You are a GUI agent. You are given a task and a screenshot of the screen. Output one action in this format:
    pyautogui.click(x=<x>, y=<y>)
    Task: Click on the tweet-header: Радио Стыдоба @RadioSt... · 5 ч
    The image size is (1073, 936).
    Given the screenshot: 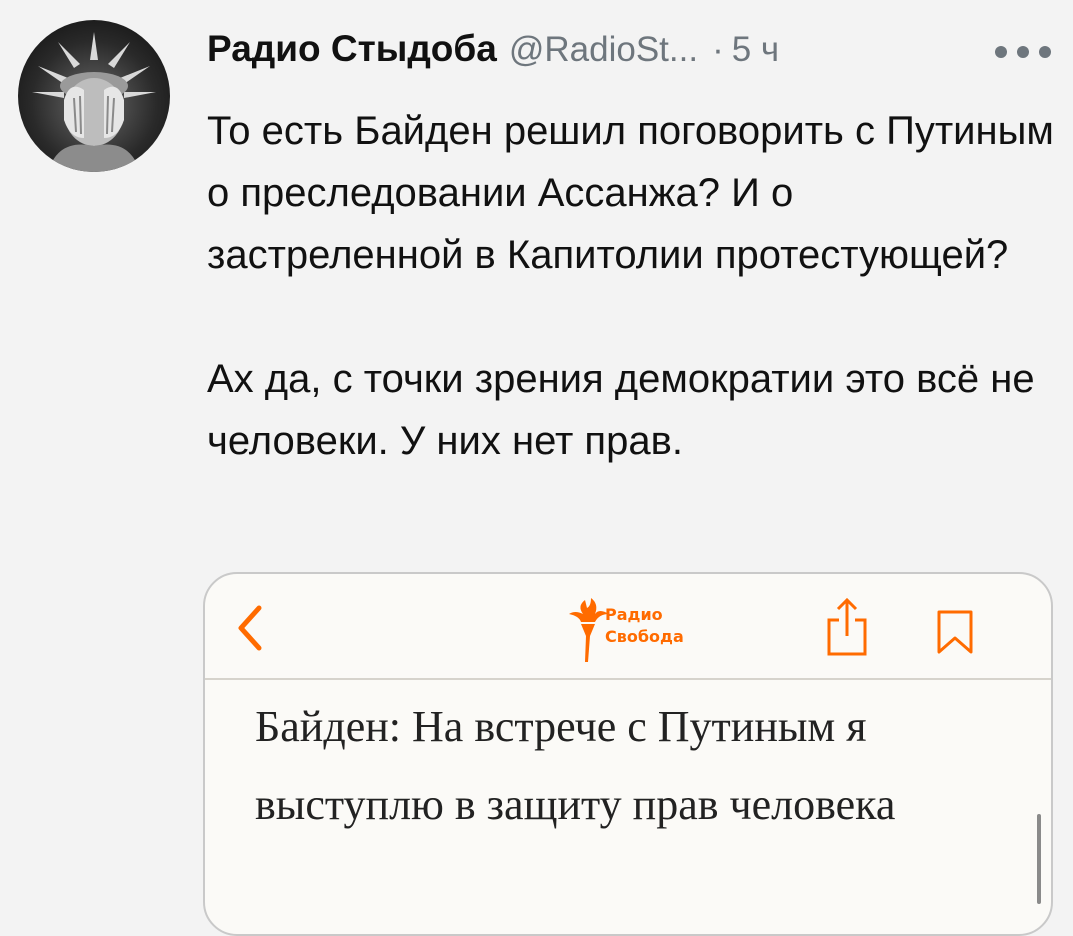 What is the action you would take?
    pyautogui.click(x=493, y=49)
    